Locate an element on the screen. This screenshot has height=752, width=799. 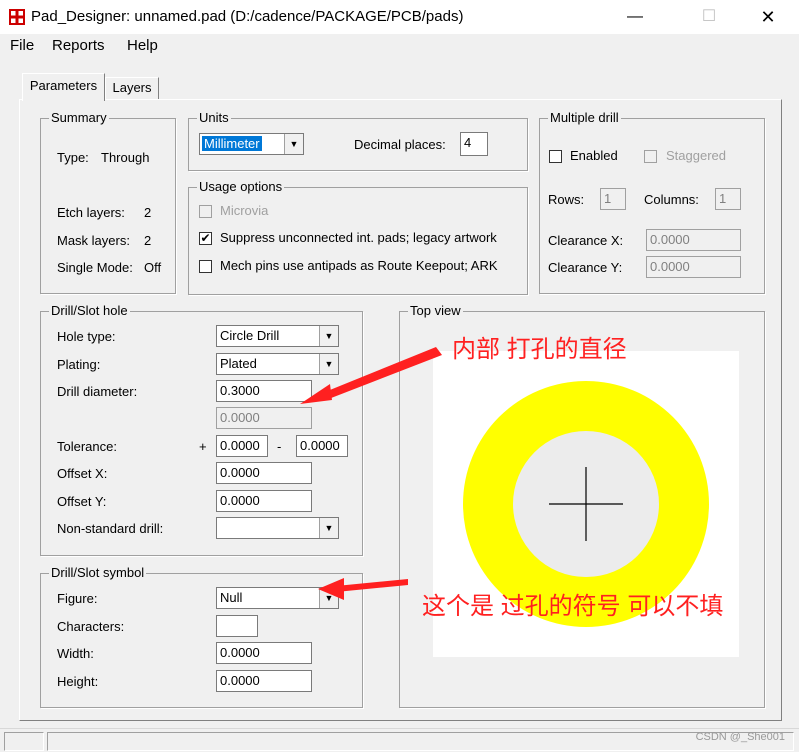
arrow-symbol-head is located at coordinates (331, 589).